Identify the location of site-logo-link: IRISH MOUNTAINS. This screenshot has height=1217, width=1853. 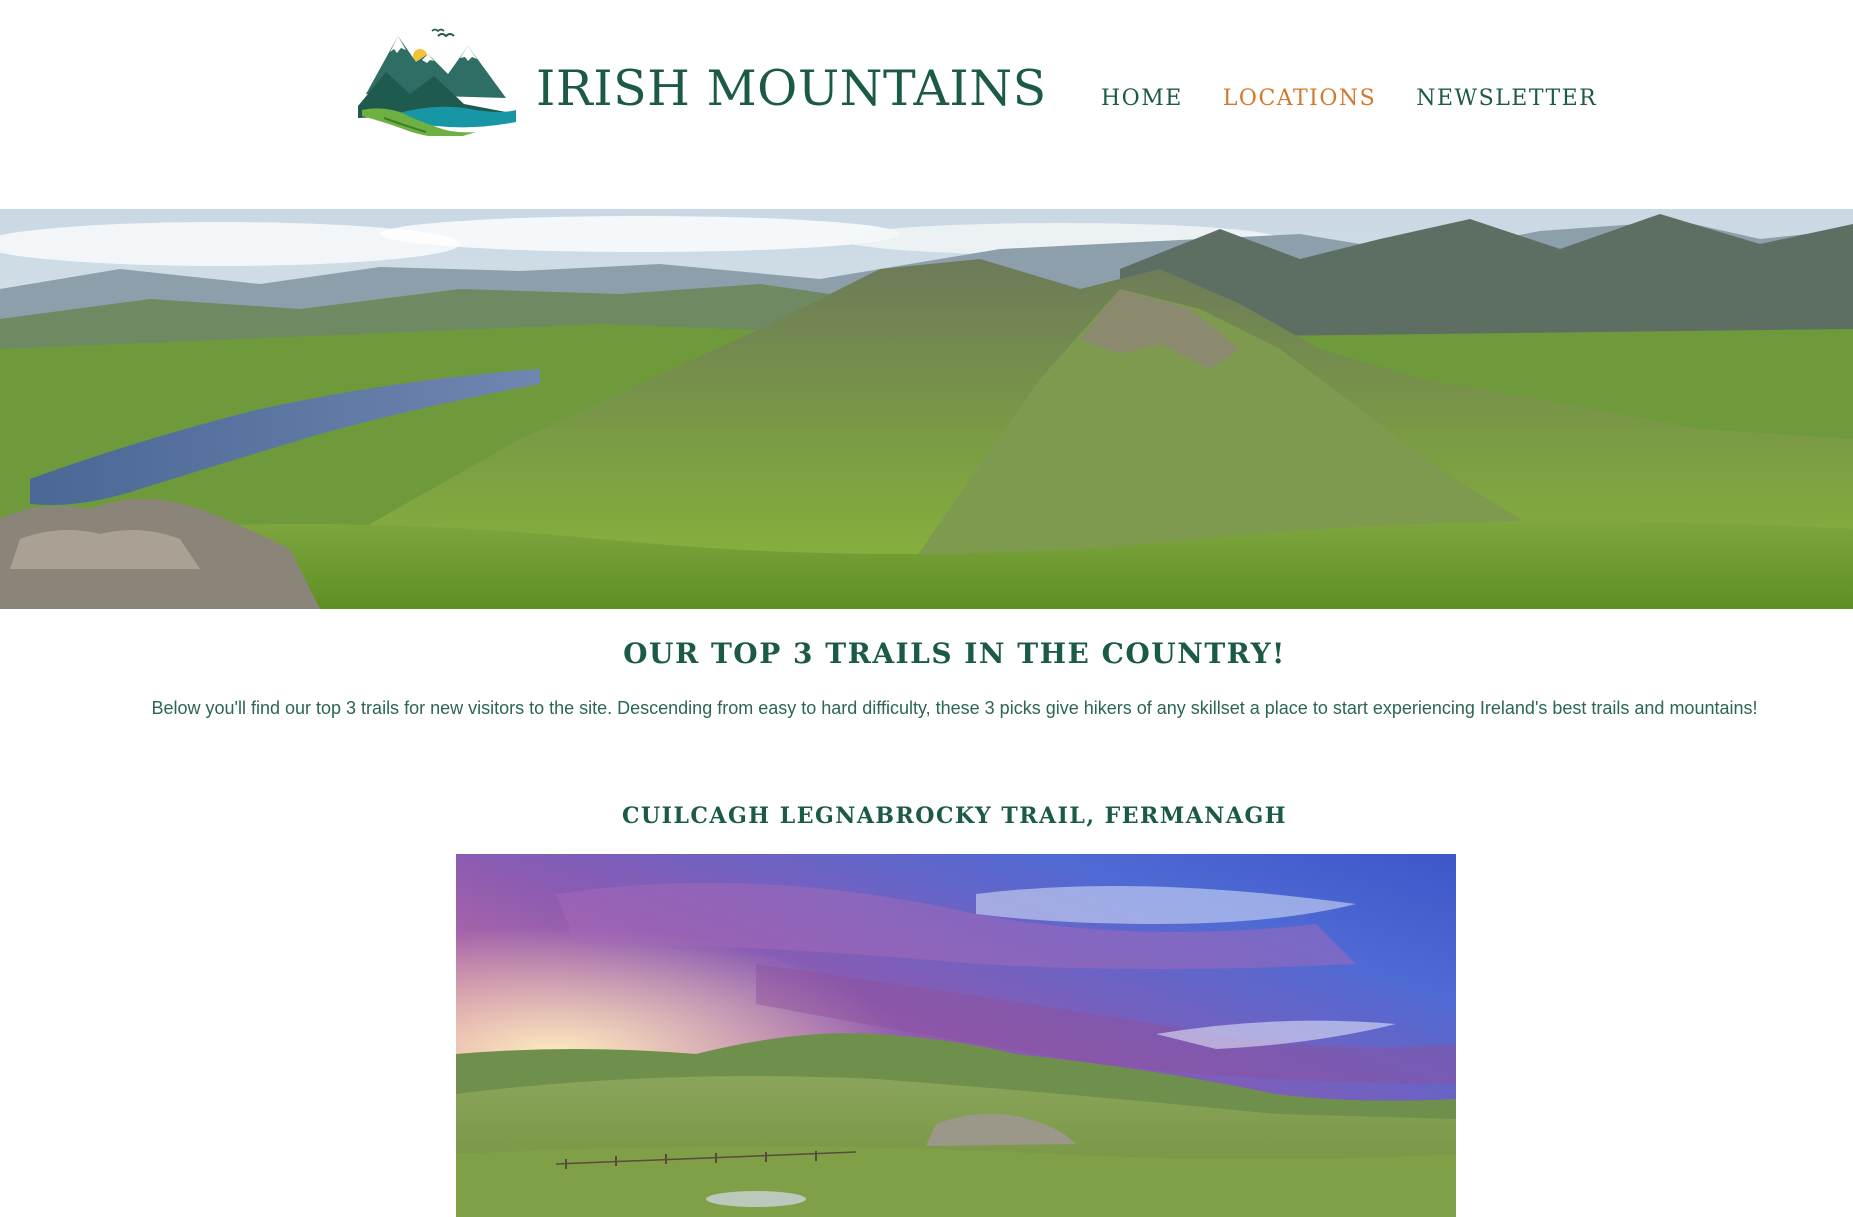
(701, 82).